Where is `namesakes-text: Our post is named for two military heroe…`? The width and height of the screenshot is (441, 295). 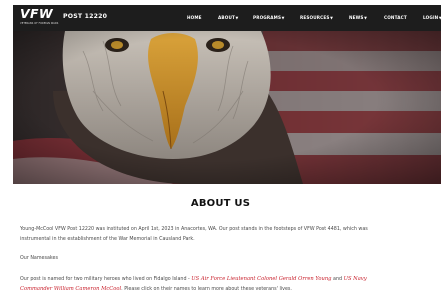 namesakes-text: Our post is named for two military heroe… is located at coordinates (106, 279).